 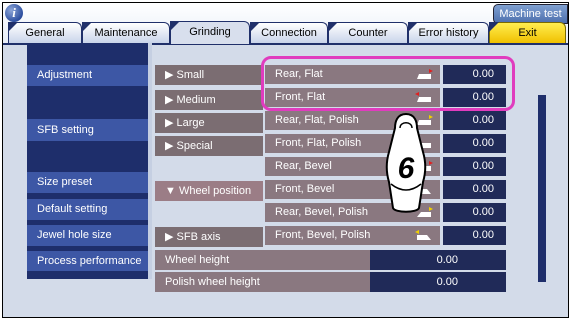 I want to click on tab-label: General, so click(x=45, y=33).